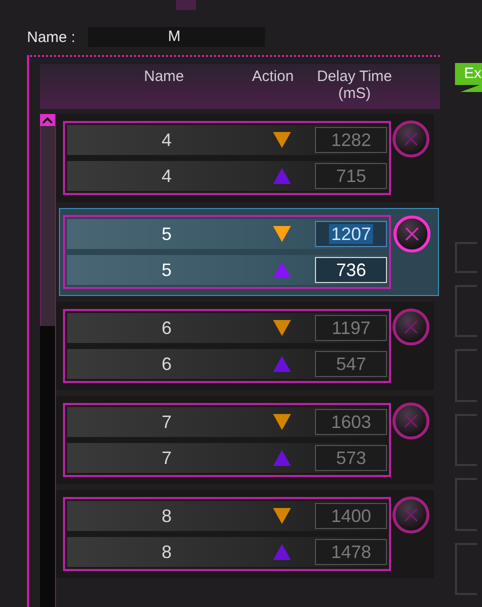 Image resolution: width=482 pixels, height=607 pixels. What do you see at coordinates (245, 346) in the screenshot?
I see `macro-group: 6 1197 6 547` at bounding box center [245, 346].